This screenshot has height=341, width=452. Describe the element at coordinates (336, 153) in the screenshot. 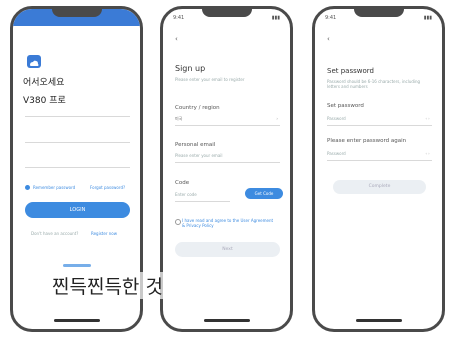

I see `confirm-input: Password` at that location.